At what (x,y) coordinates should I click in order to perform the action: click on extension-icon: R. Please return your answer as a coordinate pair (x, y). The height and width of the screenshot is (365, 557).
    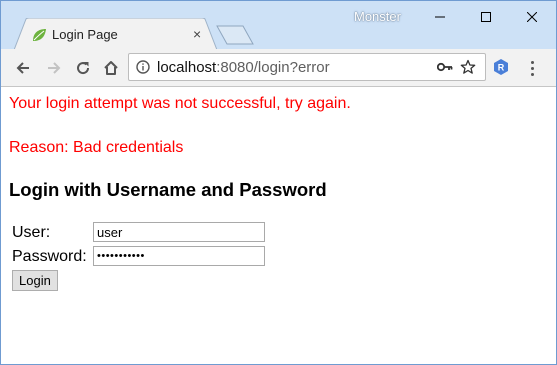
    Looking at the image, I should click on (501, 67).